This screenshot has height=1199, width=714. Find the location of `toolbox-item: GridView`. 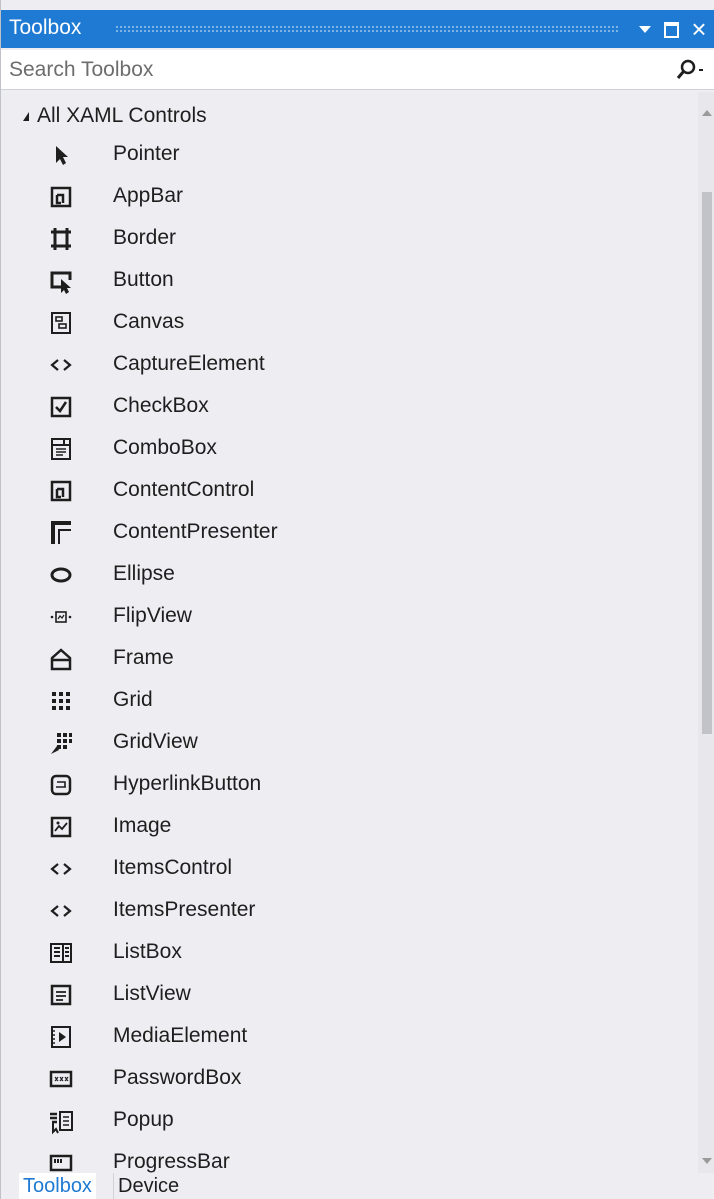

toolbox-item: GridView is located at coordinates (349, 743).